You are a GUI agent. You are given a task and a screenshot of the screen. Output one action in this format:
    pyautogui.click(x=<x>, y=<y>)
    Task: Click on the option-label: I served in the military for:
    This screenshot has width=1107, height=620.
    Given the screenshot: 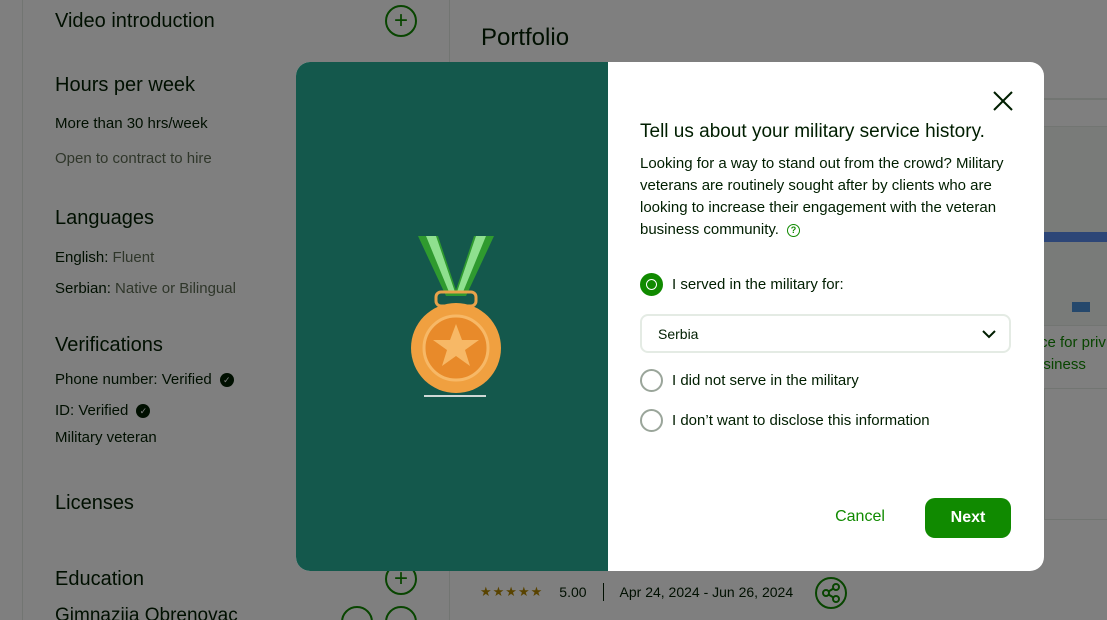 What is the action you would take?
    pyautogui.click(x=758, y=284)
    